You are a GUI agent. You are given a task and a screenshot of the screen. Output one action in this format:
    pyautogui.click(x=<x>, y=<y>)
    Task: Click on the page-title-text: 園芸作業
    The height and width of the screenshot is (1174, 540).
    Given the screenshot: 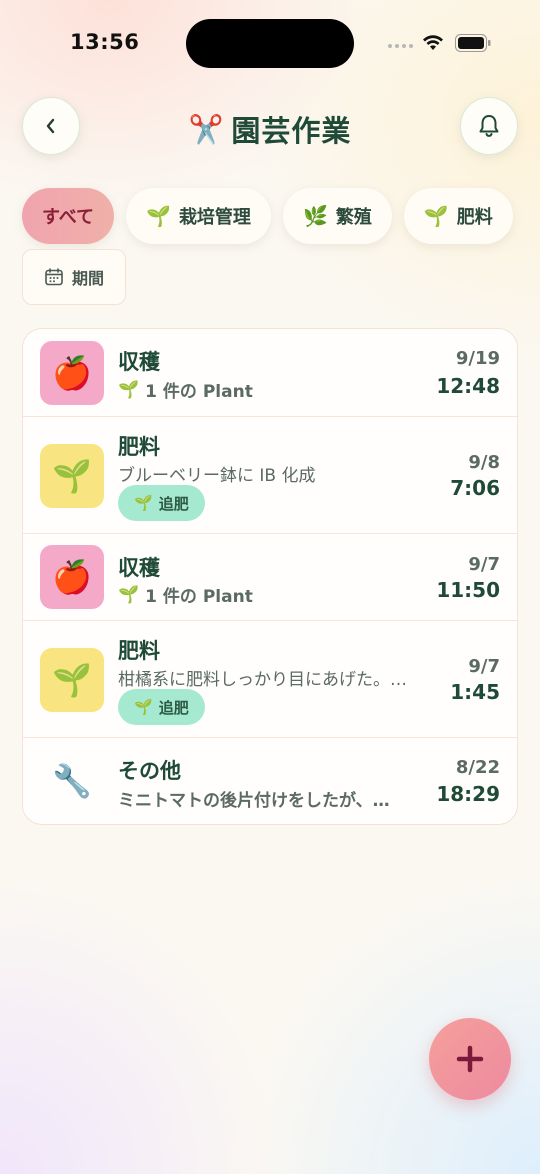 What is the action you would take?
    pyautogui.click(x=291, y=131)
    